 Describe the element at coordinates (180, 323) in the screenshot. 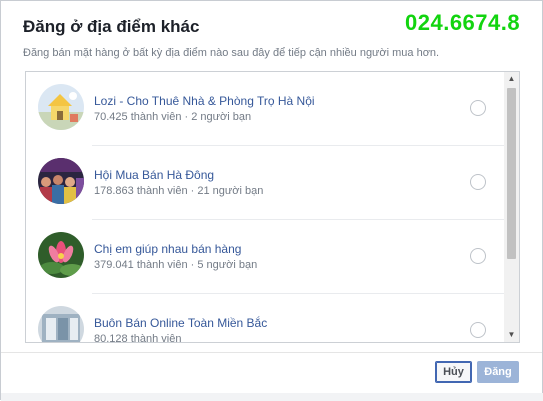

I see `group-name: Buôn Bán Online Toàn Miền Bắc` at that location.